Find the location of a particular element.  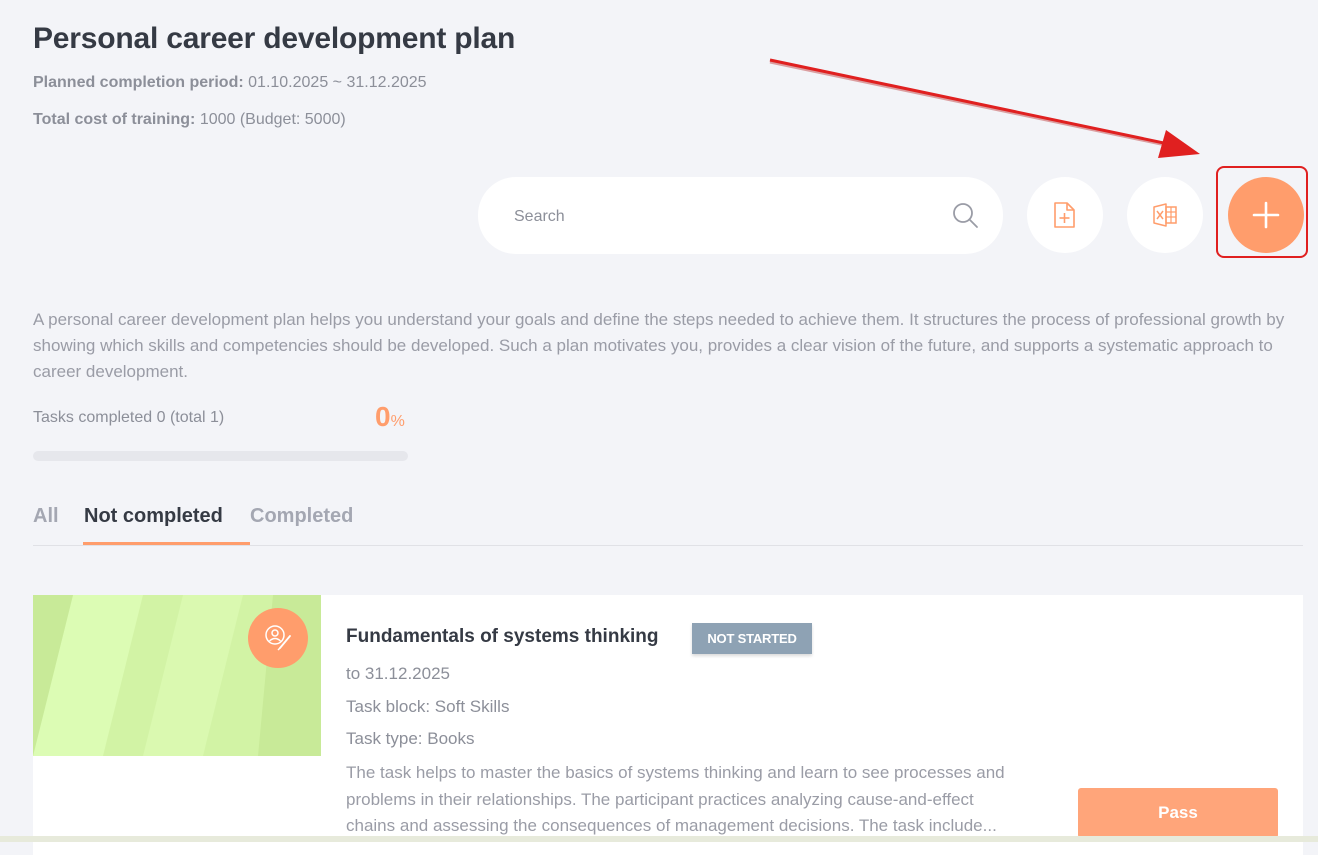

plus-icon is located at coordinates (1266, 215).